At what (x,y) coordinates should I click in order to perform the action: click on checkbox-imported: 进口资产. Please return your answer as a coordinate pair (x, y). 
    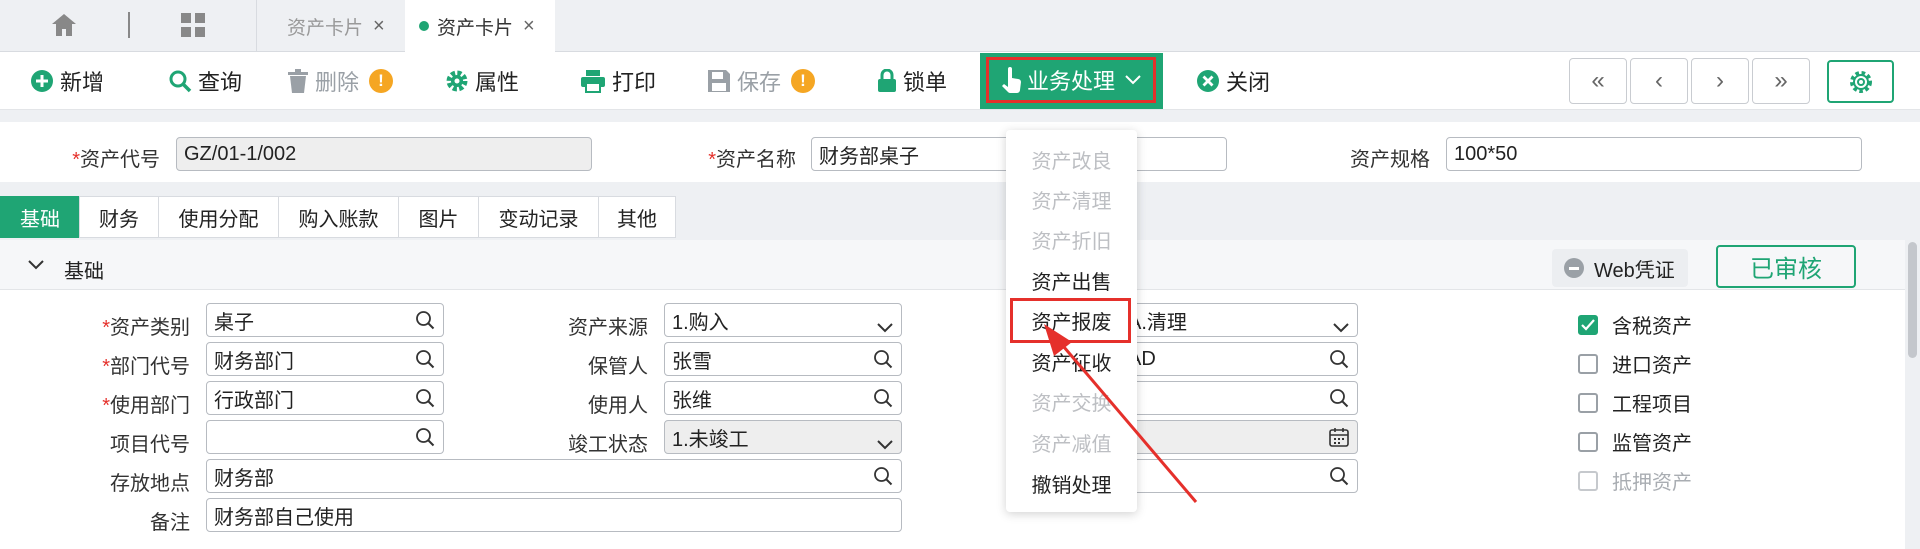
    Looking at the image, I should click on (1635, 363).